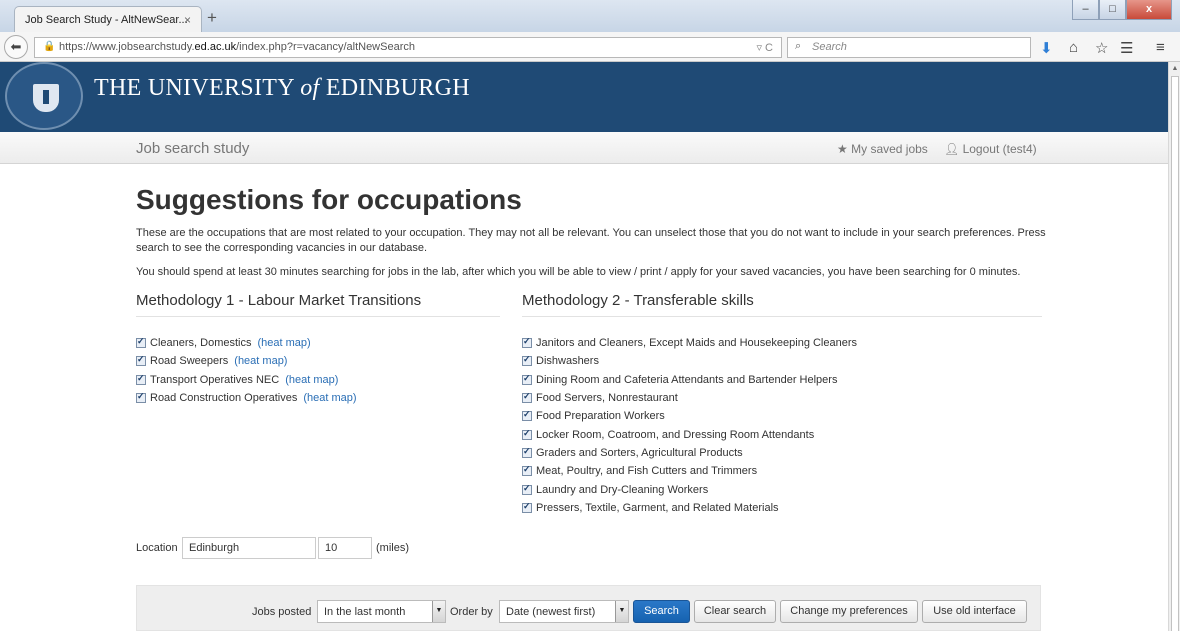 This screenshot has height=631, width=1180. I want to click on occupation-label: Dishwashers, so click(567, 361).